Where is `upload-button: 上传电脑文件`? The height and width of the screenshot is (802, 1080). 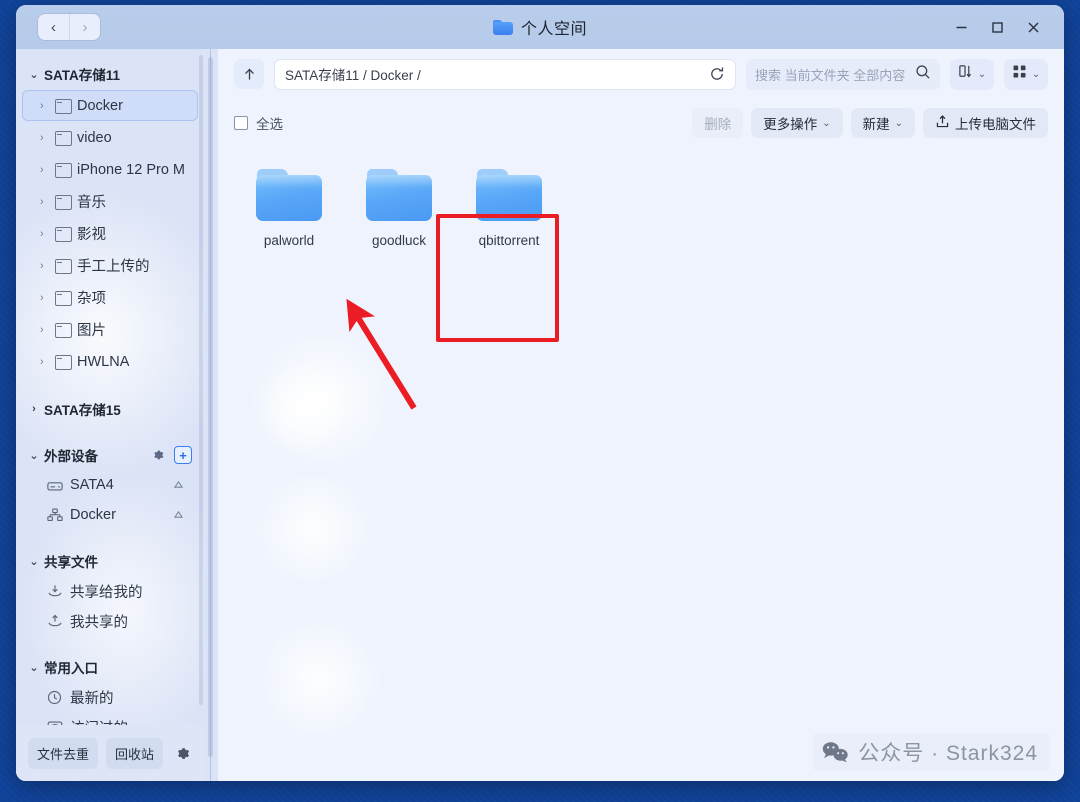
upload-button: 上传电脑文件 is located at coordinates (985, 123).